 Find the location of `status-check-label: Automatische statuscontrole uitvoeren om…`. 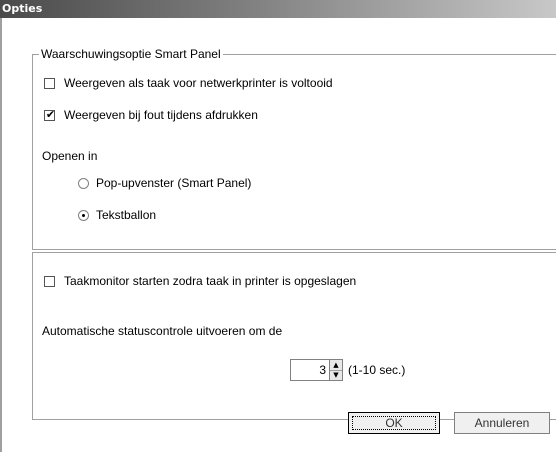

status-check-label: Automatische statuscontrole uitvoeren om… is located at coordinates (162, 331).